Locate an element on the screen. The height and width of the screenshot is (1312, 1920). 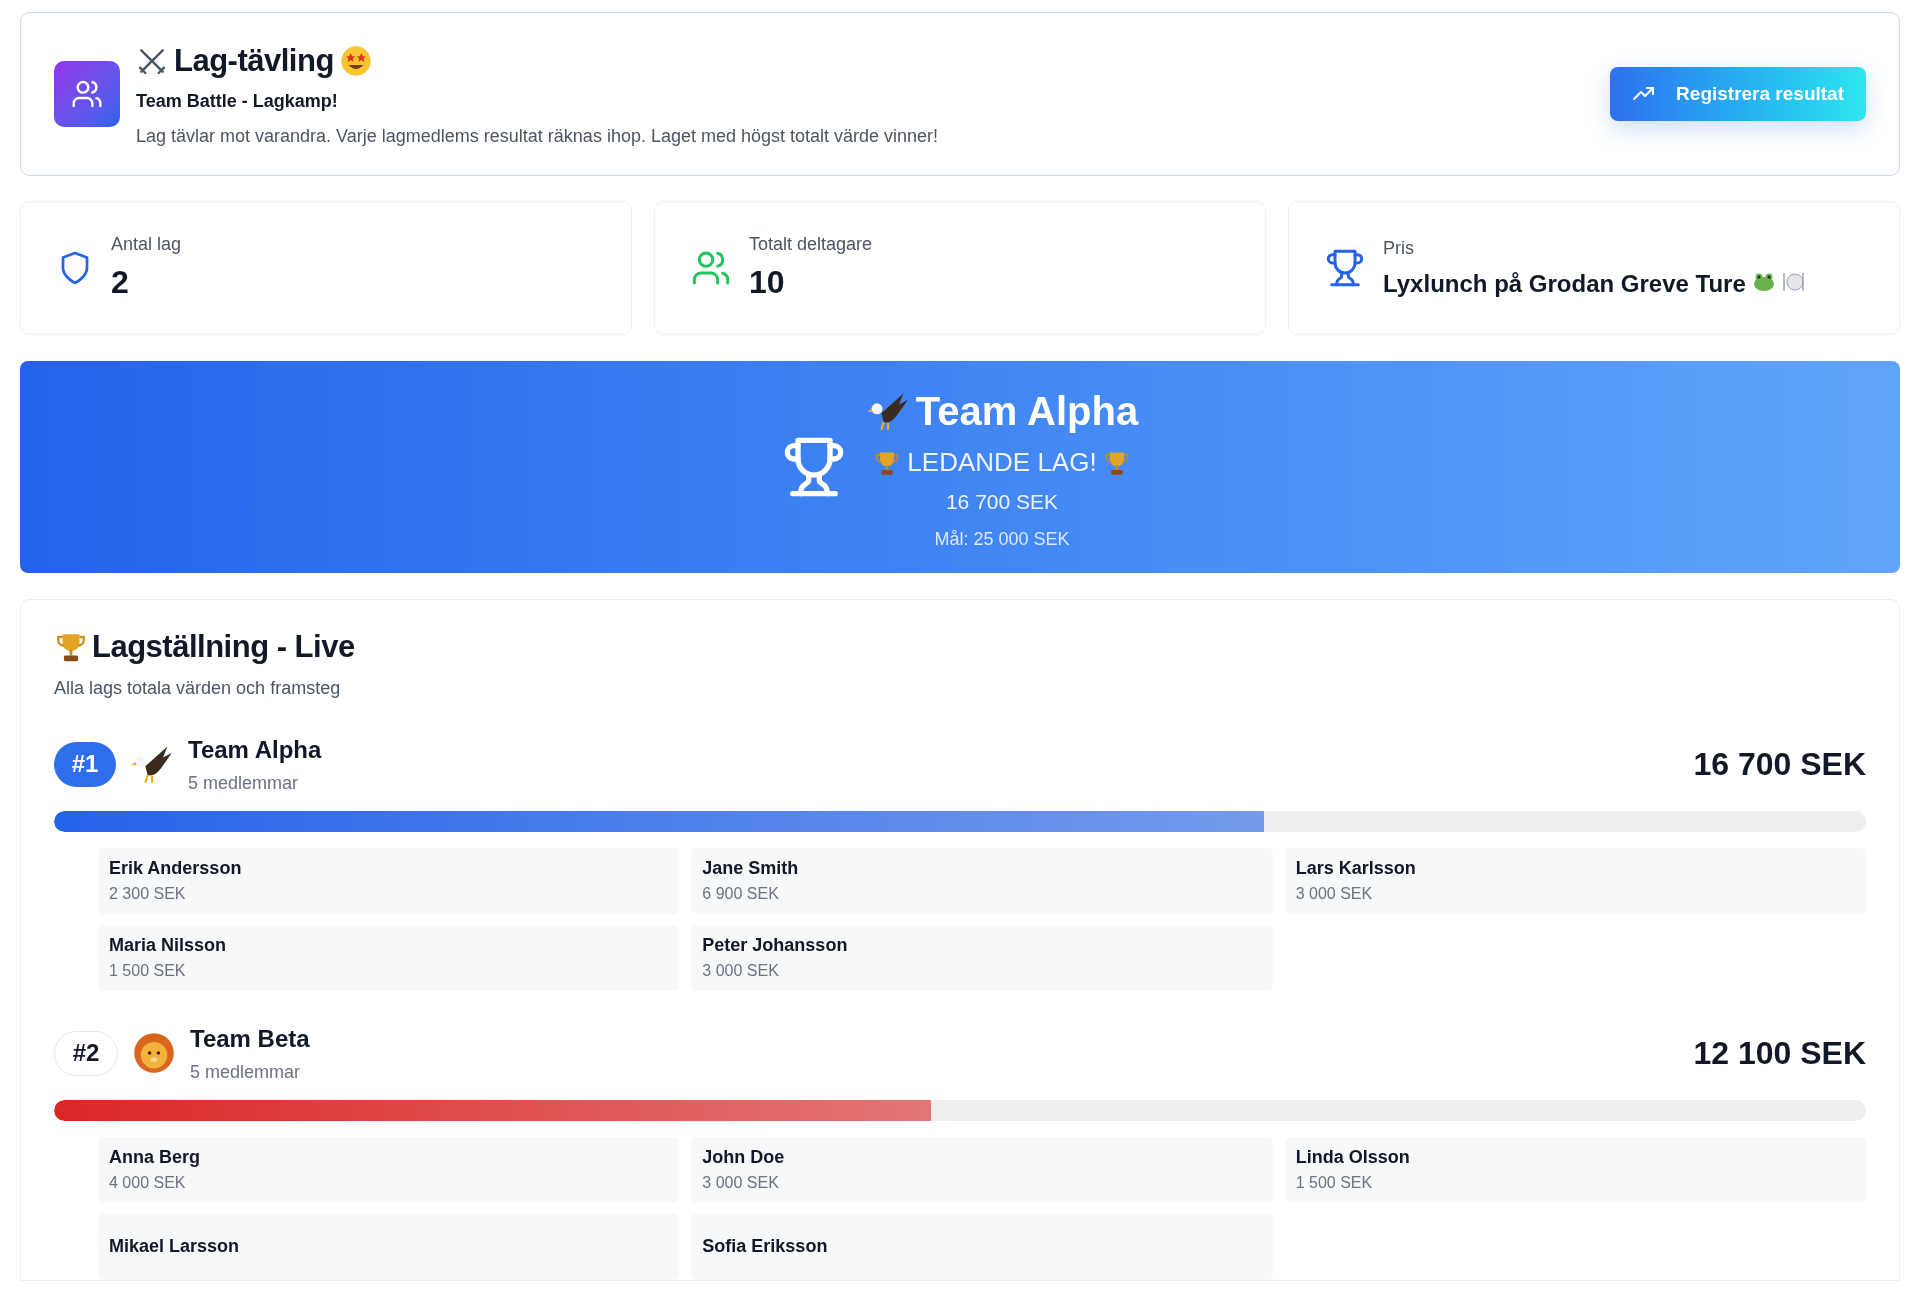
leader-goal: Mål: 25 000 SEK is located at coordinates (1002, 539).